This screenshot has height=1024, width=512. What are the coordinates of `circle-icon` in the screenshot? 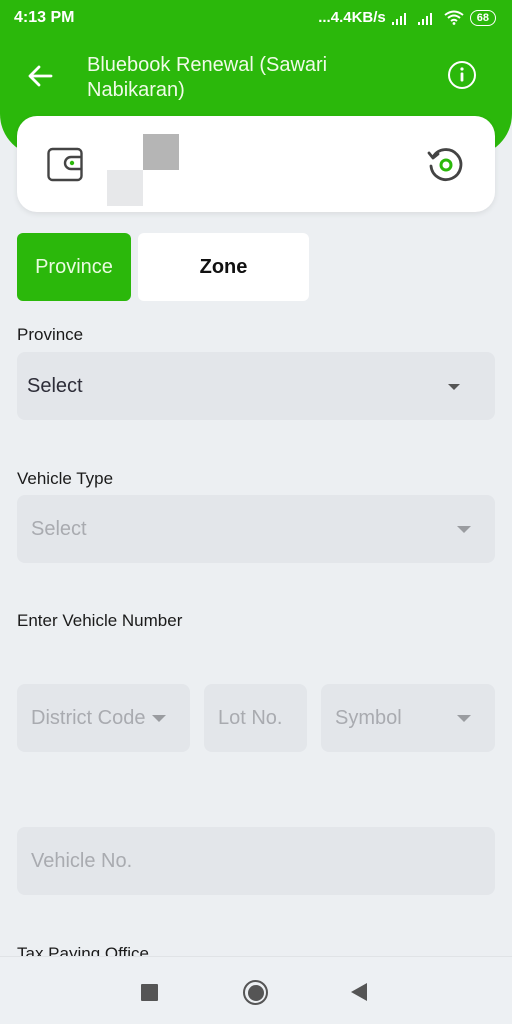 It's located at (255, 992).